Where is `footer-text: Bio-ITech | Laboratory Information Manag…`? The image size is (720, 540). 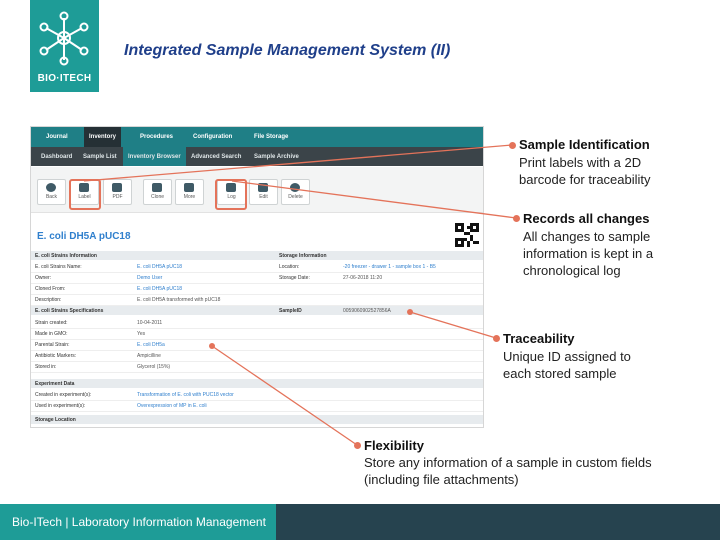 footer-text: Bio-ITech | Laboratory Information Manag… is located at coordinates (139, 522).